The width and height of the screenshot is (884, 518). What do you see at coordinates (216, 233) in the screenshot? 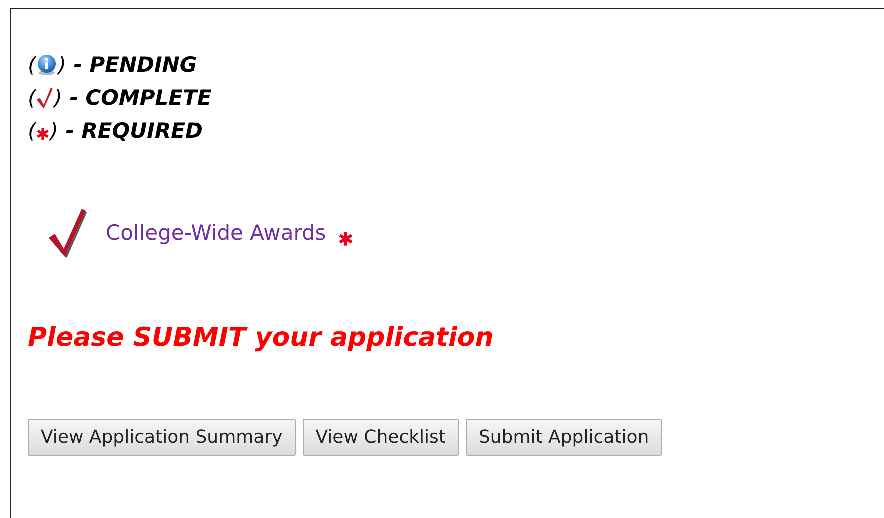
I see `award-link: College-Wide Awards` at bounding box center [216, 233].